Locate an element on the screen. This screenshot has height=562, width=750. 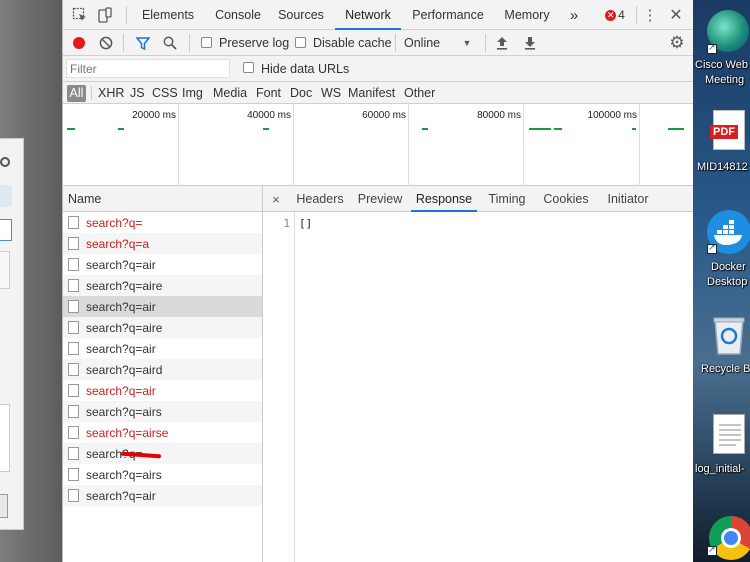
desktop-icon-recycle-bin: Recycle B is located at coordinates (721, 345).